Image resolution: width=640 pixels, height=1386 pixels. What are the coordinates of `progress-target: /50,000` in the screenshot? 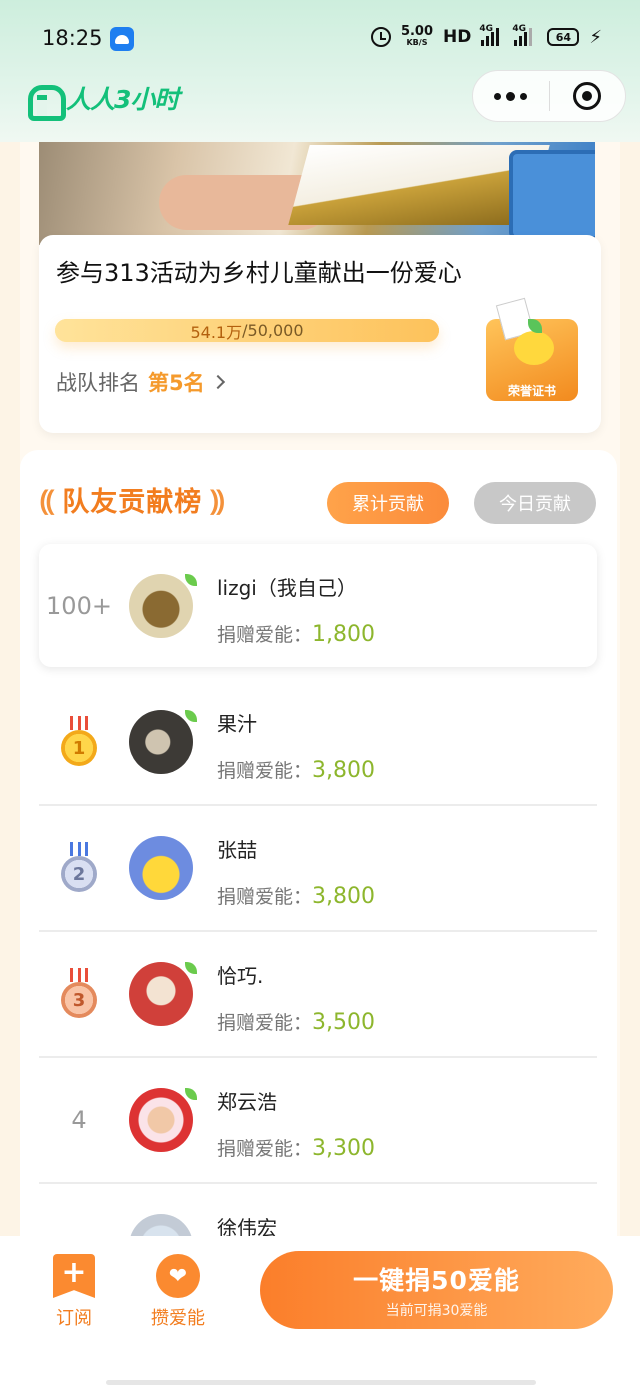 It's located at (273, 330).